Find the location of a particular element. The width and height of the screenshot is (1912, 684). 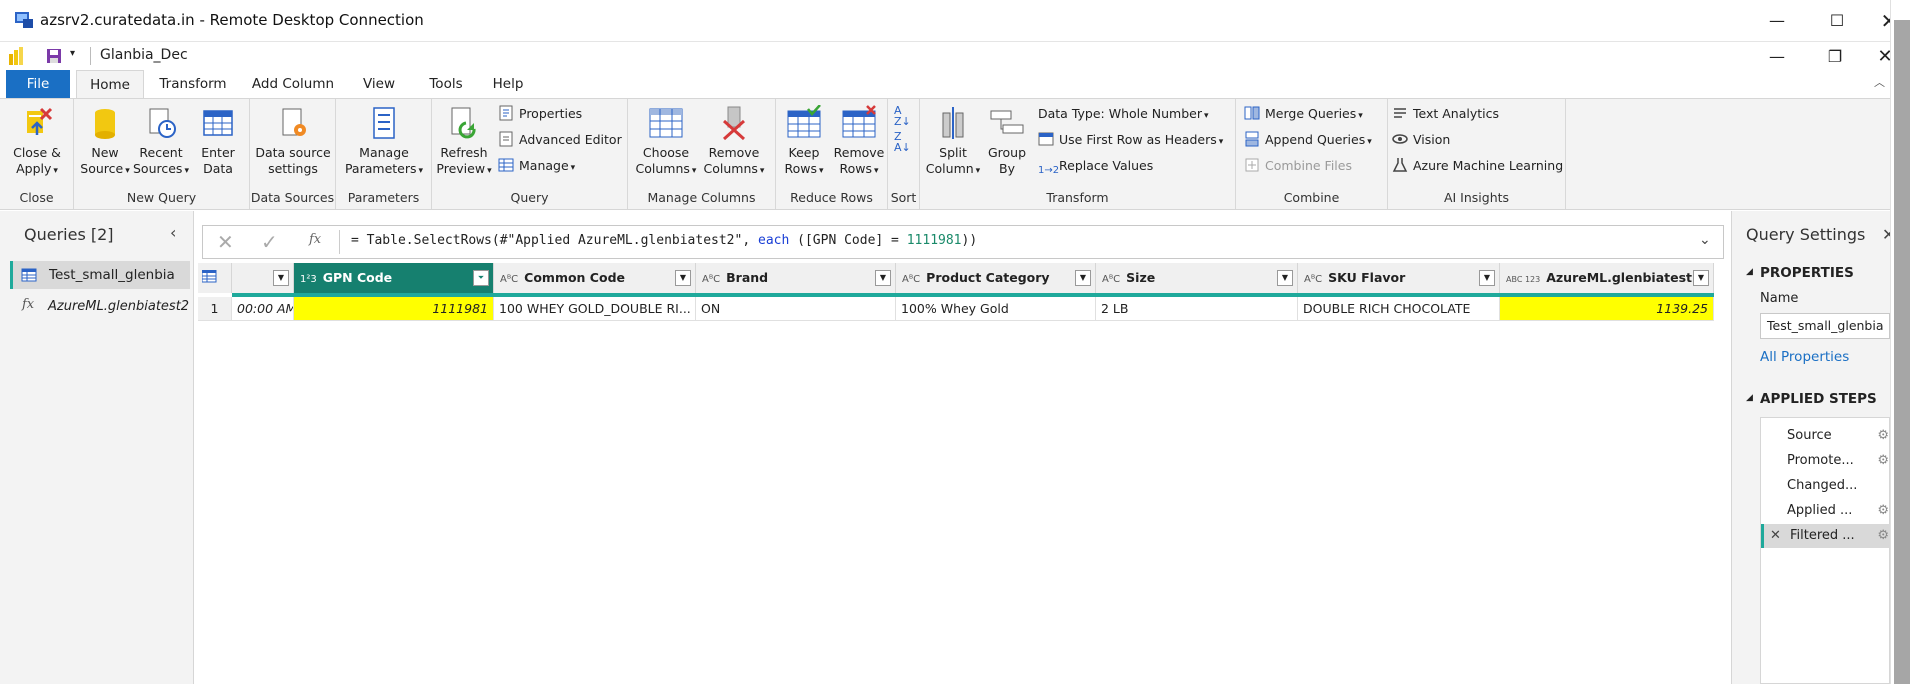

expand-formula-icon: ⌄ is located at coordinates (1705, 240).